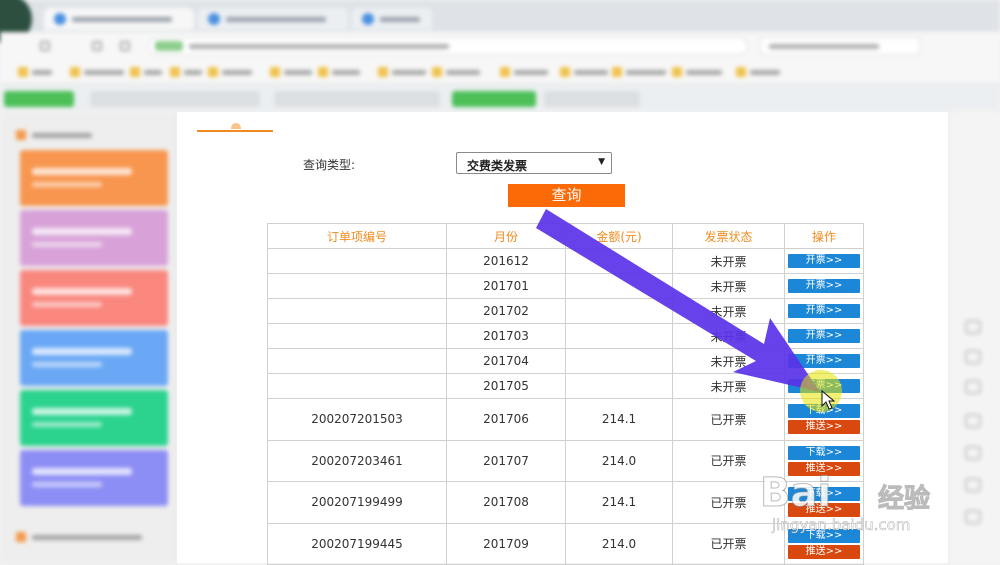 The width and height of the screenshot is (1000, 565). I want to click on sidebar-footer, so click(91, 537).